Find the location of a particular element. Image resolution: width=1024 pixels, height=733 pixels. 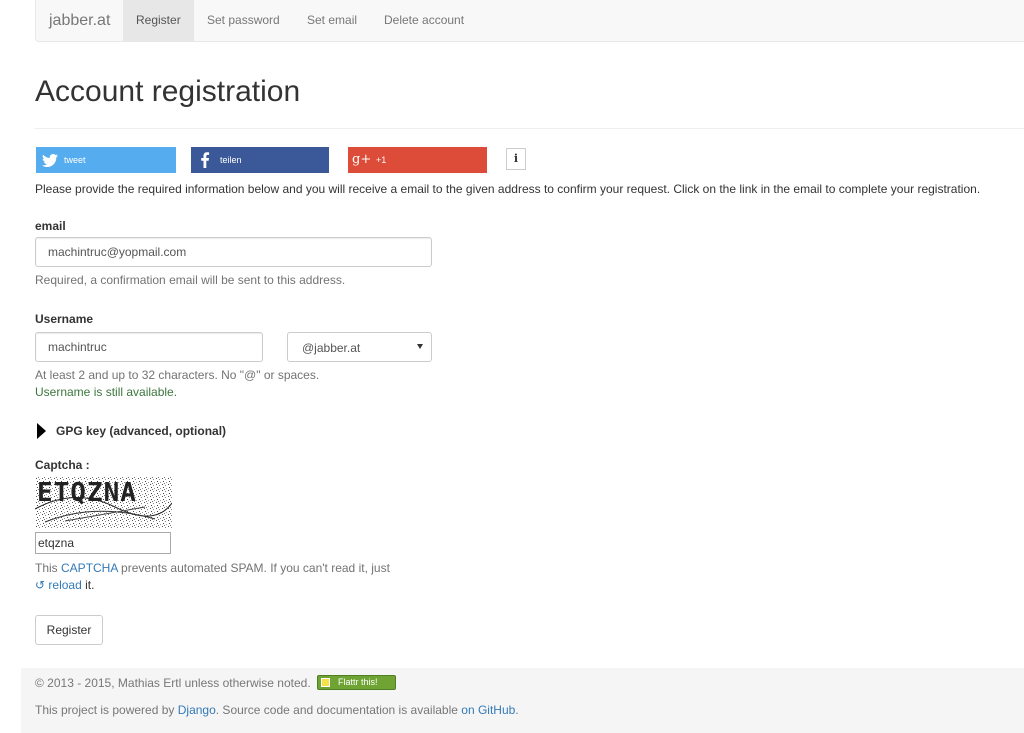

reload-icon: ↺ is located at coordinates (40, 585).